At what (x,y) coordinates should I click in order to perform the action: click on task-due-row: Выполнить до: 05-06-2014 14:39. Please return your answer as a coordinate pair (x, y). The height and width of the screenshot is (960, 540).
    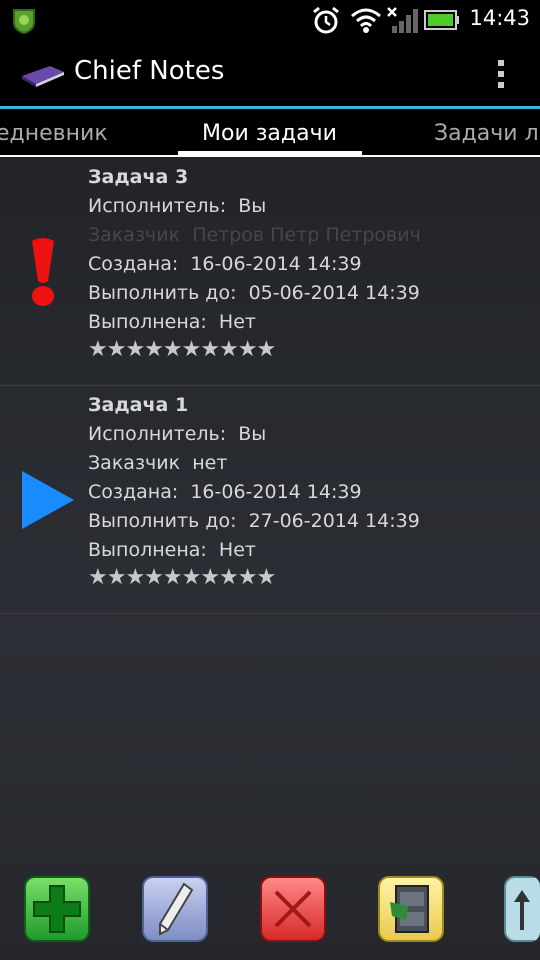
    Looking at the image, I should click on (254, 293).